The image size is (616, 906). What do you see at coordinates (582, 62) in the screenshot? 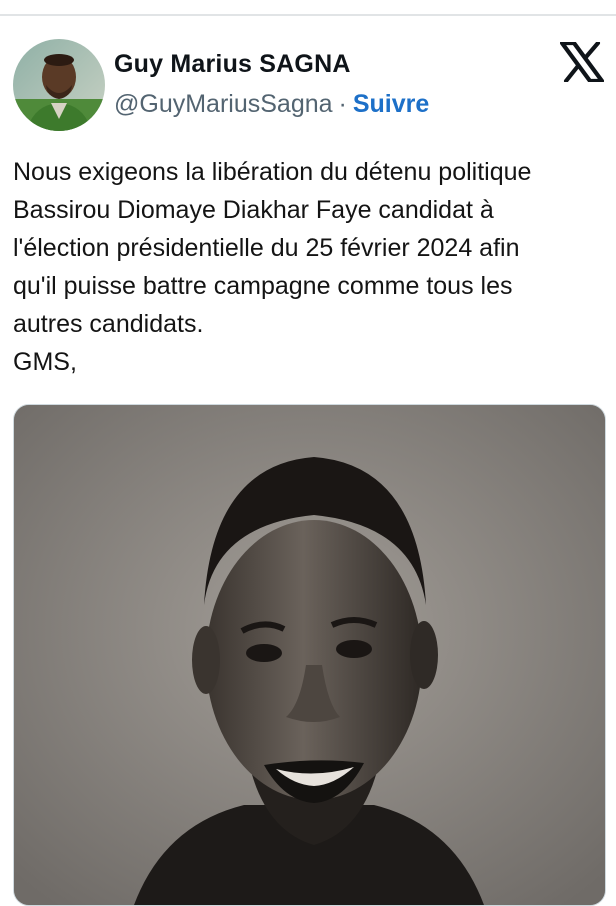
I see `x-logo-icon` at bounding box center [582, 62].